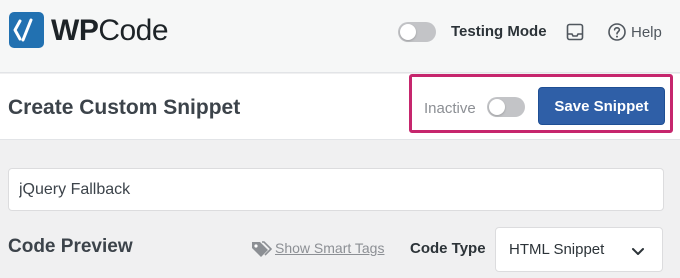 Image resolution: width=680 pixels, height=278 pixels. I want to click on code-preview-heading: Code Preview, so click(70, 246).